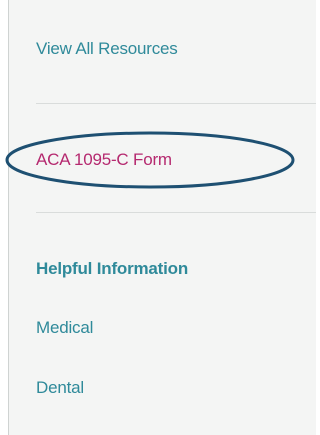  Describe the element at coordinates (112, 268) in the screenshot. I see `helpful-information-heading: Helpful Information` at that location.